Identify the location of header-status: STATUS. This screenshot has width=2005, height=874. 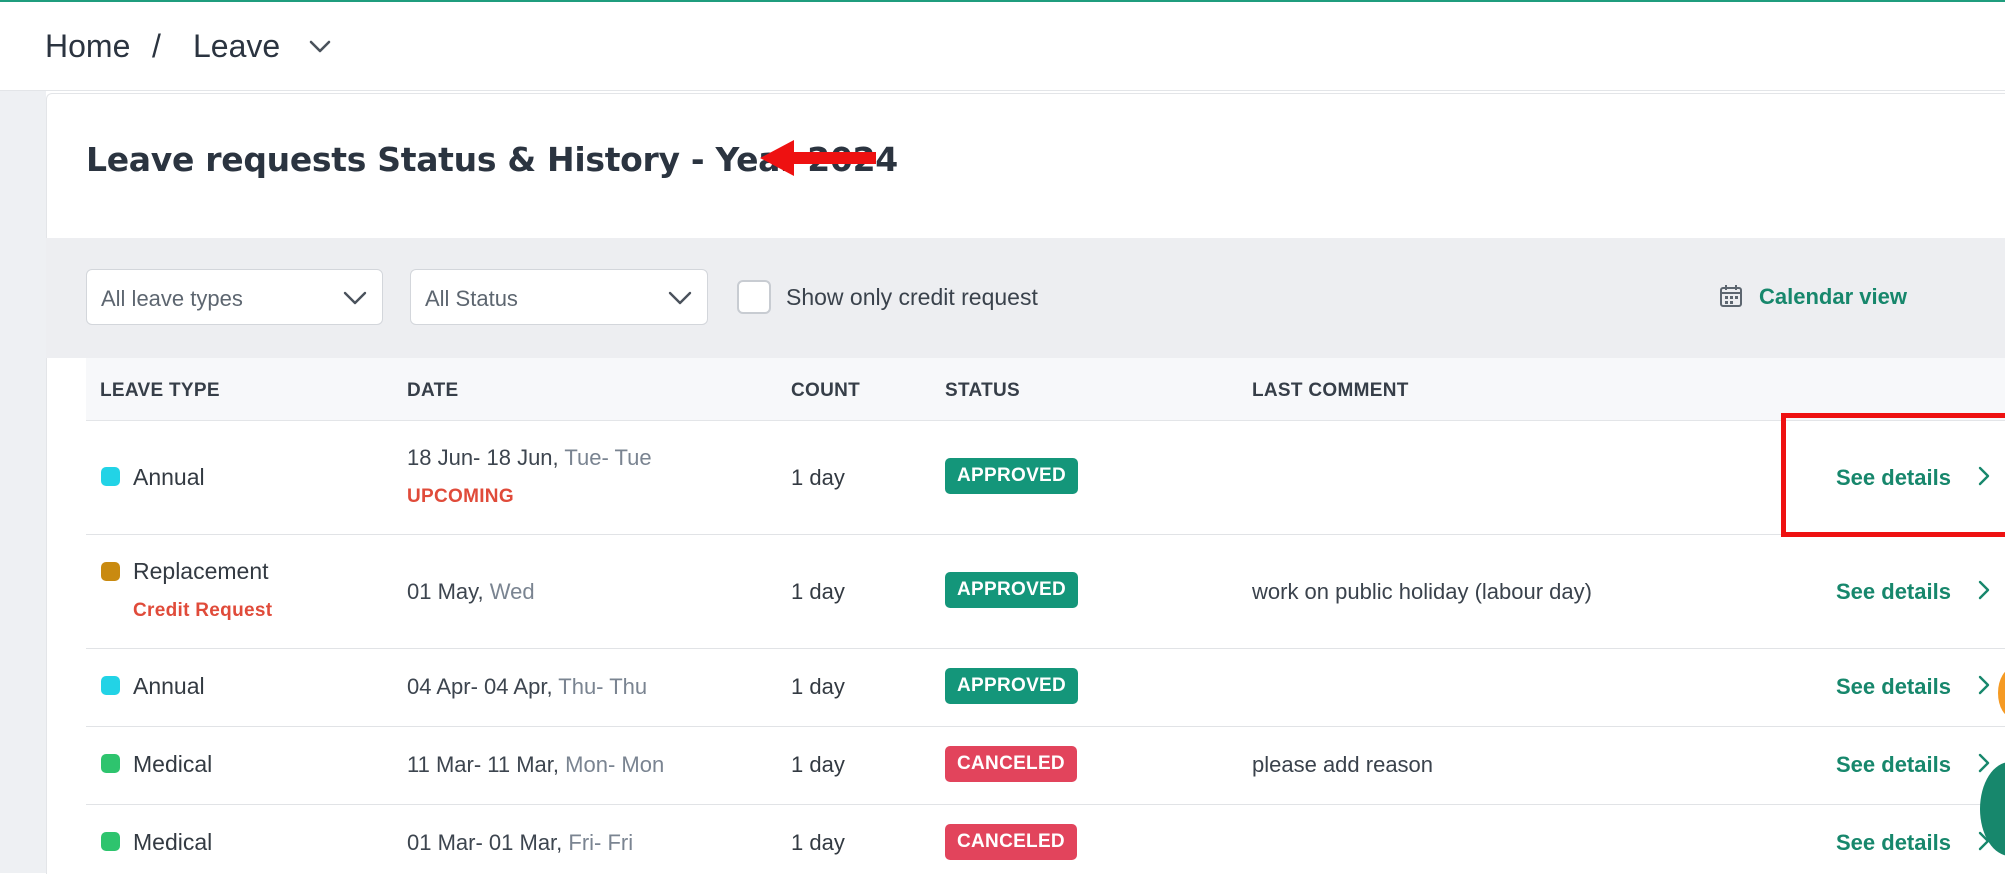
(982, 390).